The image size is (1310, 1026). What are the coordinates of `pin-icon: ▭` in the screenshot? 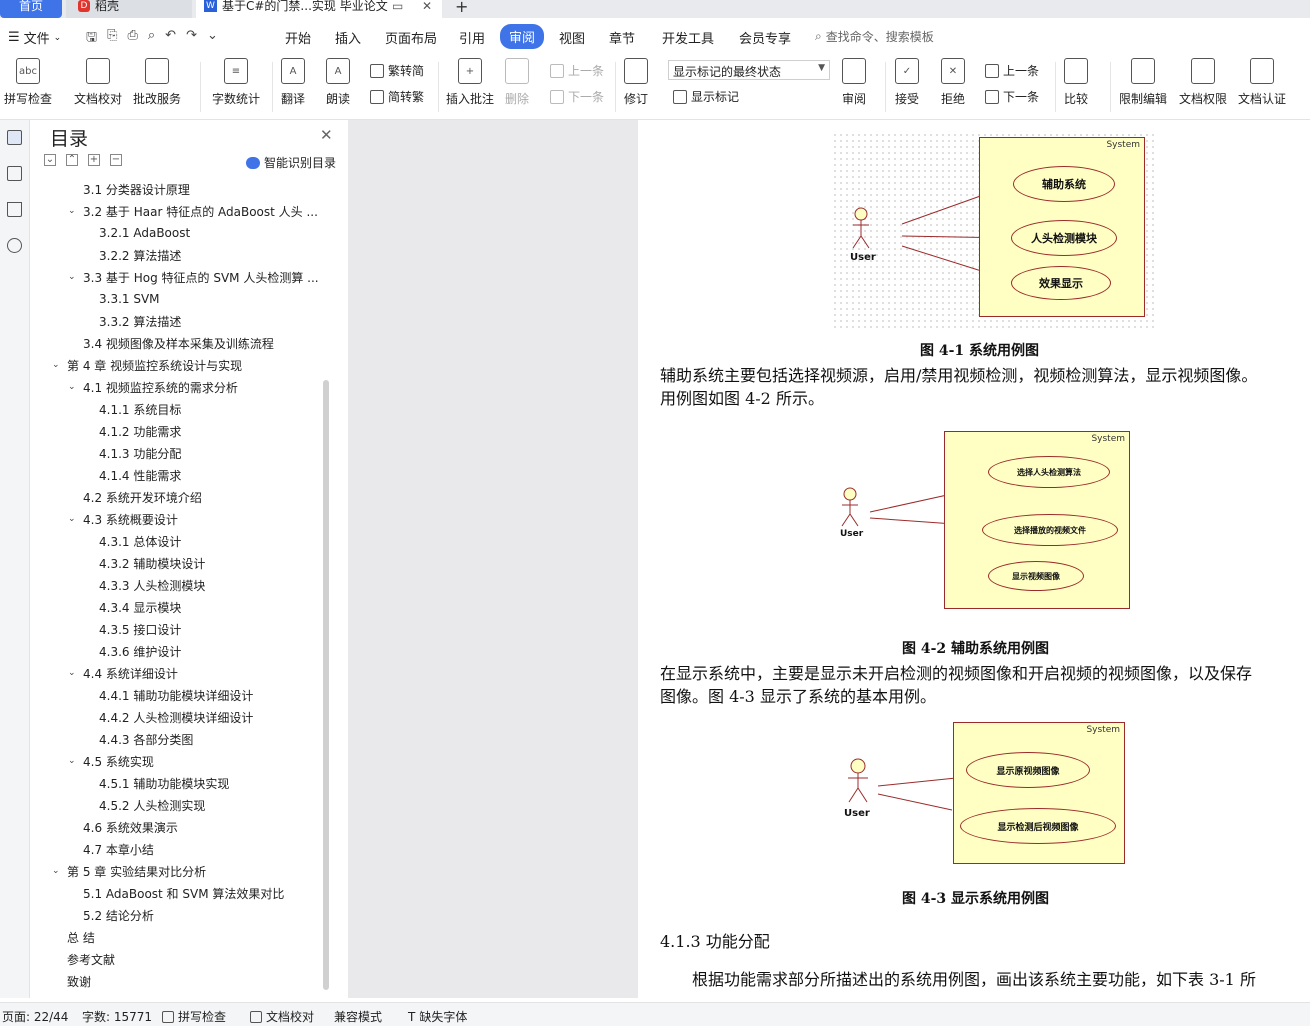 It's located at (397, 6).